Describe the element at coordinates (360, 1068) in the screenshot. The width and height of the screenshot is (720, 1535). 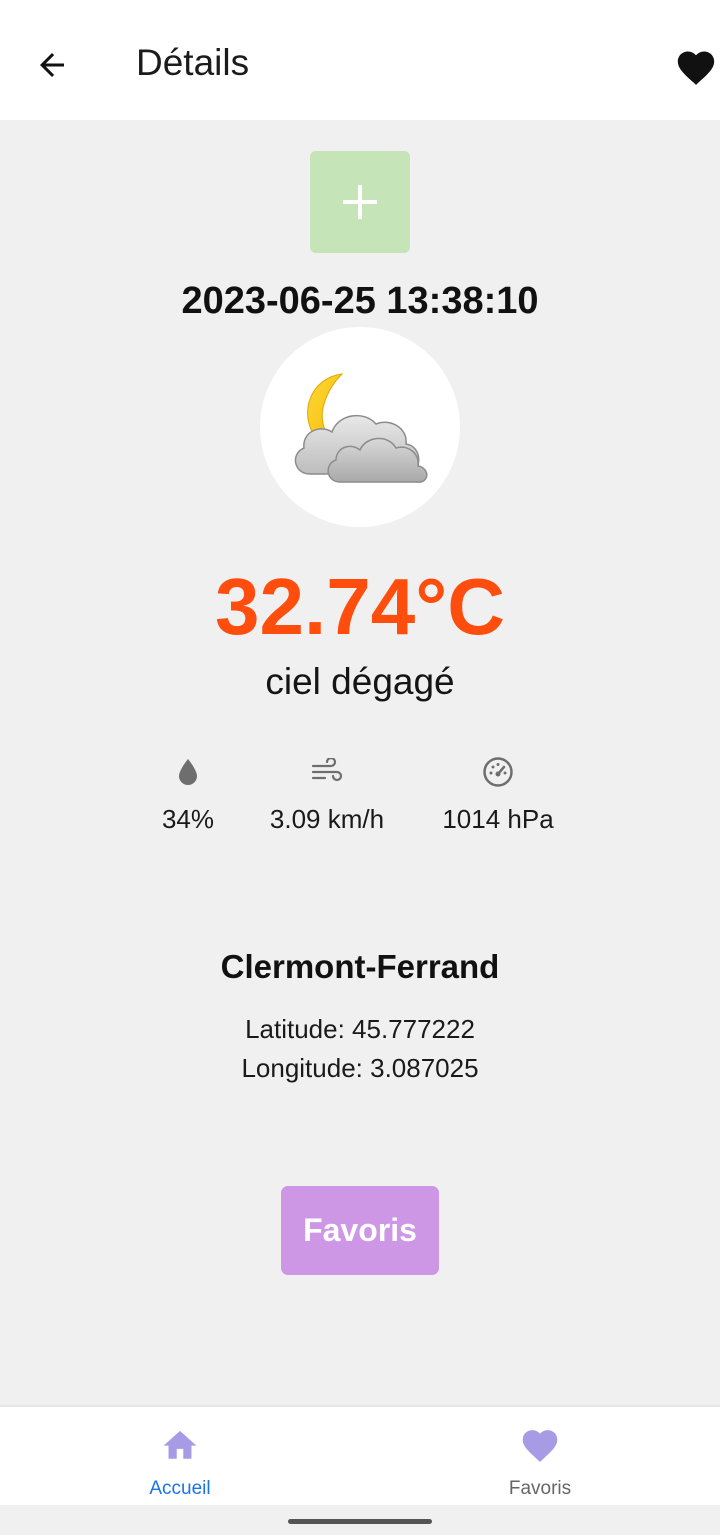
I see `longitude-text: Longitude: 3.087025` at that location.